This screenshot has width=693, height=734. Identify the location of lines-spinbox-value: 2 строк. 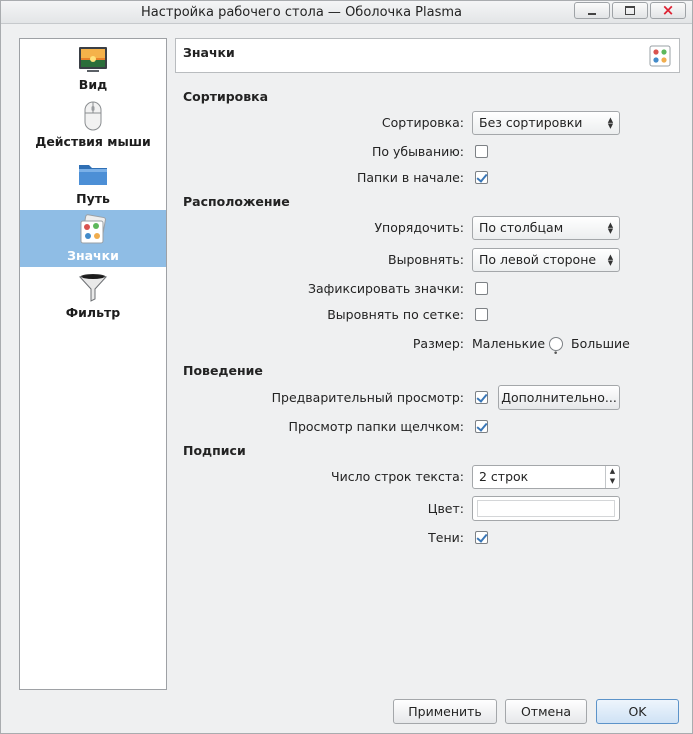
(504, 476).